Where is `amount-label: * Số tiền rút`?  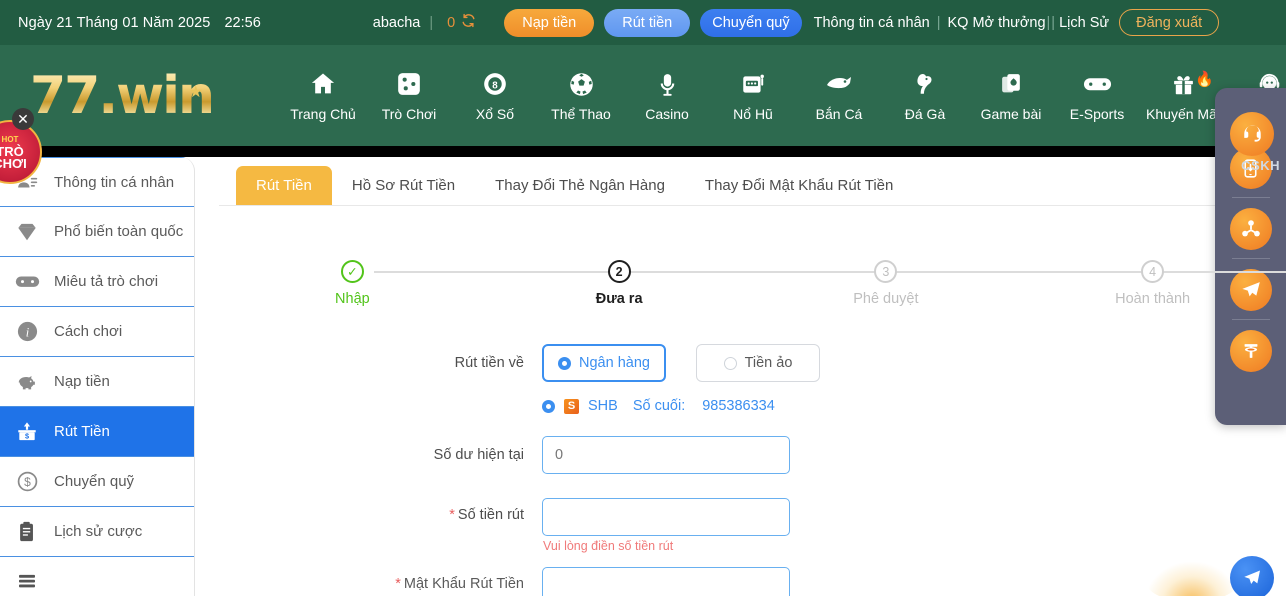
amount-label: * Số tiền rút is located at coordinates (380, 510).